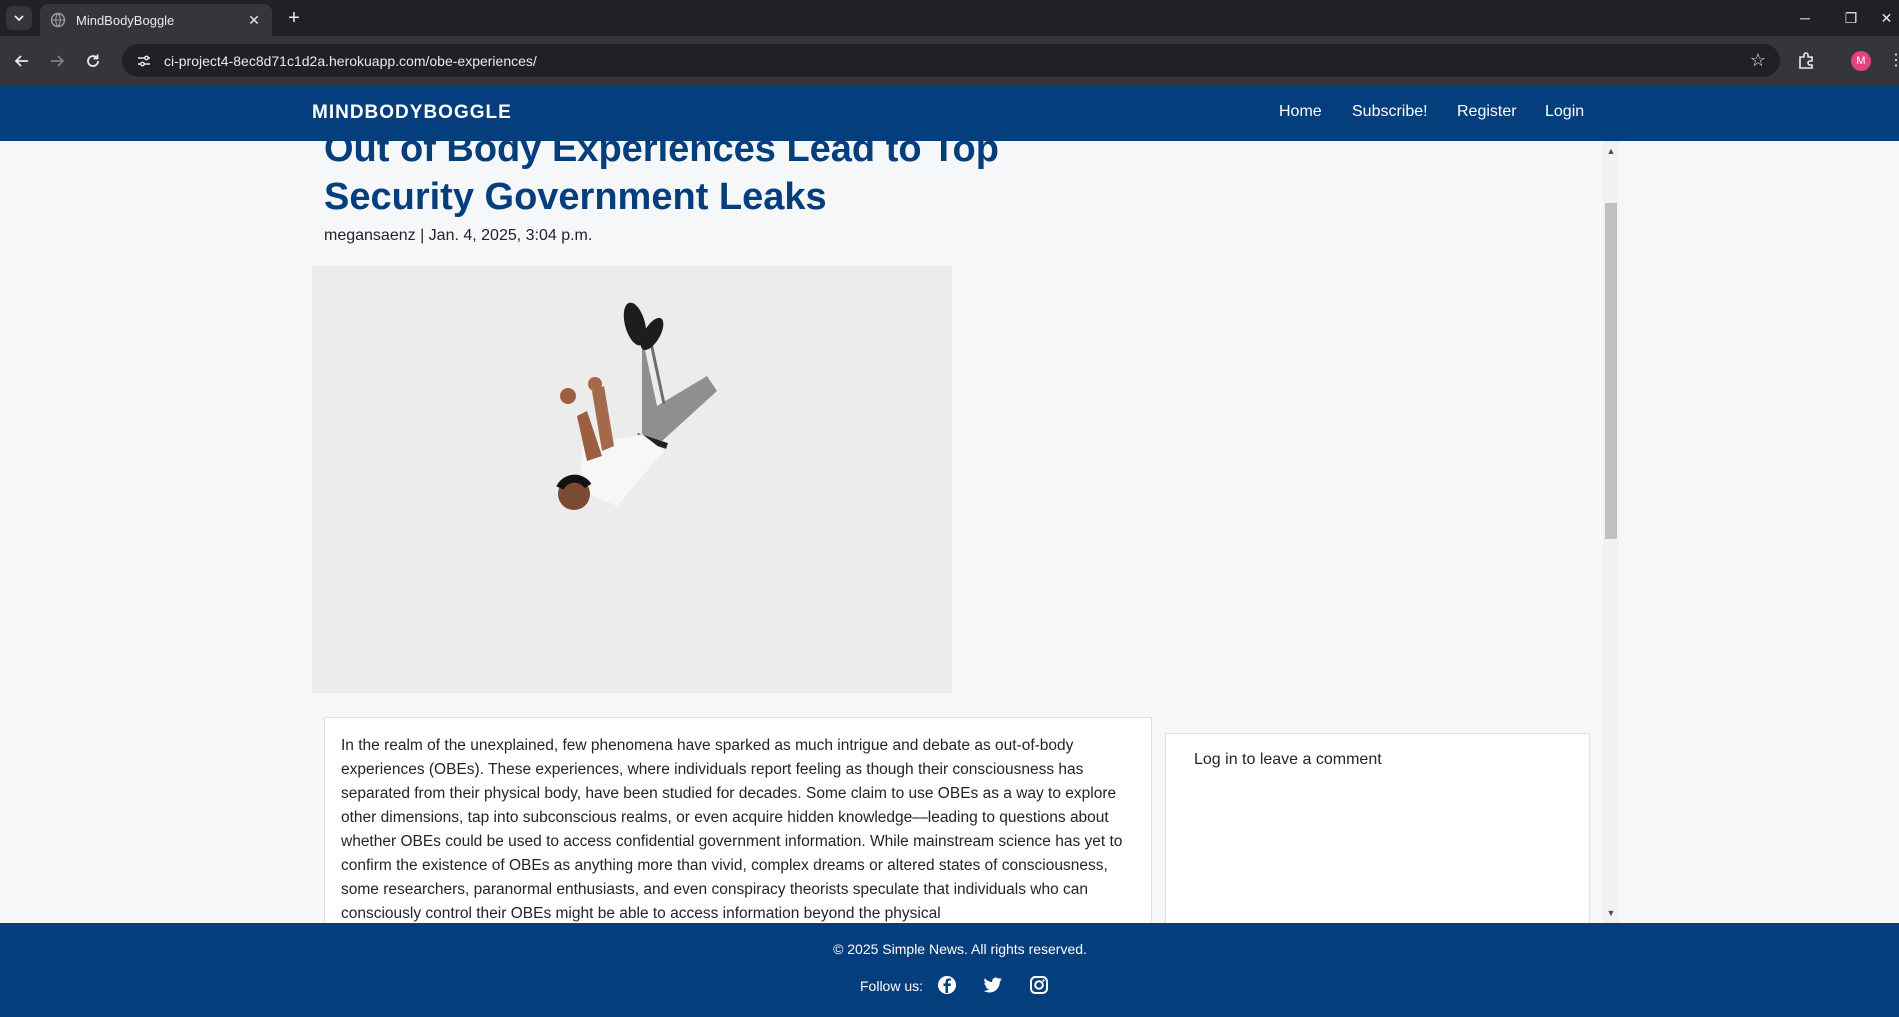 The image size is (1899, 1017). I want to click on profile-avatar: M, so click(1861, 61).